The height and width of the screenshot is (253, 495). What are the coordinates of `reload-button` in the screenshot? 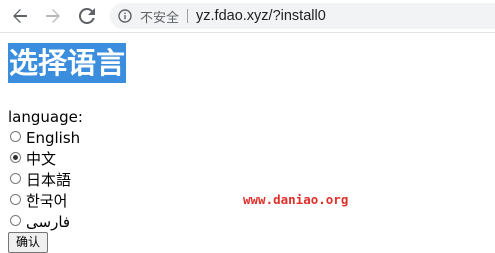 It's located at (87, 16).